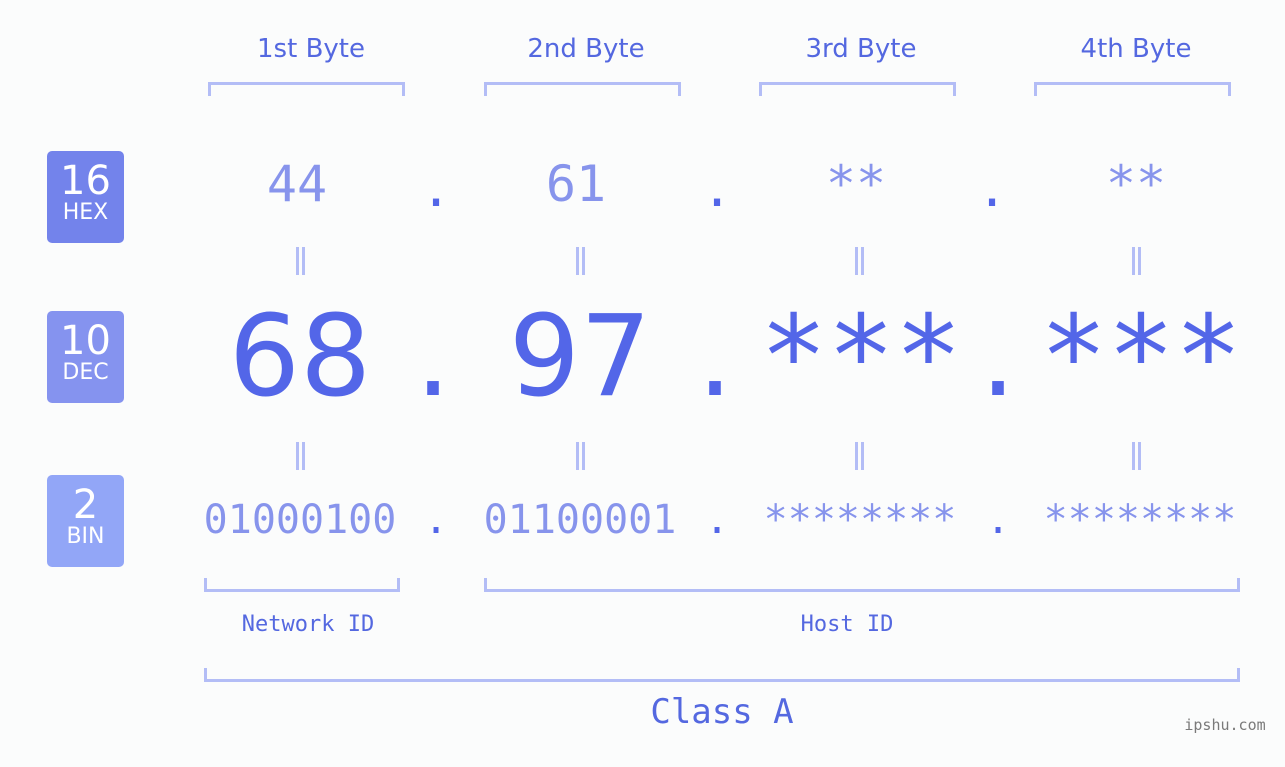 Image resolution: width=1285 pixels, height=767 pixels. I want to click on bin-byte-1: 01000100, so click(300, 520).